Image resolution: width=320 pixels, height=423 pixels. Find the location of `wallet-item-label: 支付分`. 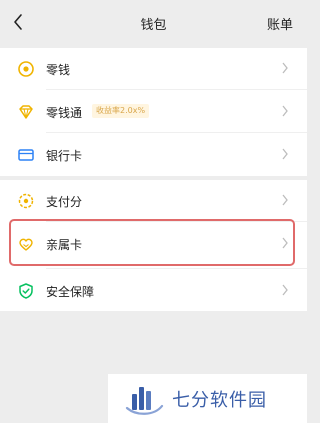

wallet-item-label: 支付分 is located at coordinates (64, 202).